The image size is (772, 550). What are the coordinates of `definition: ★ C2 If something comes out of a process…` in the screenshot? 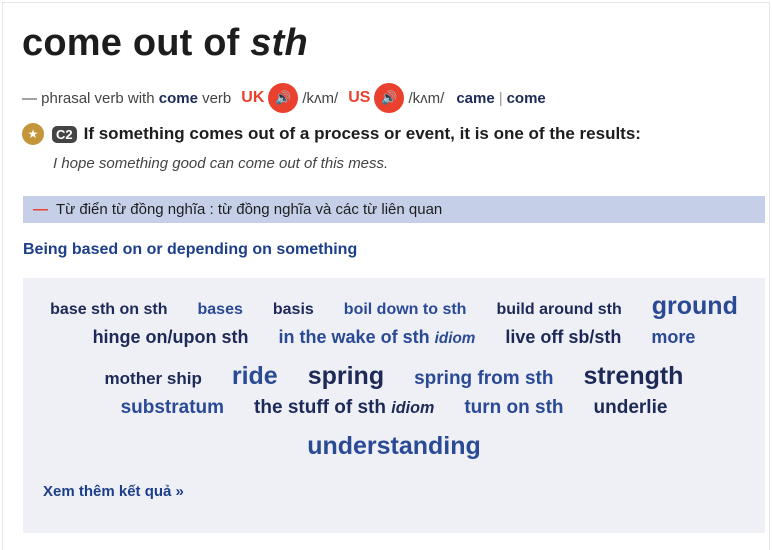 It's located at (331, 134).